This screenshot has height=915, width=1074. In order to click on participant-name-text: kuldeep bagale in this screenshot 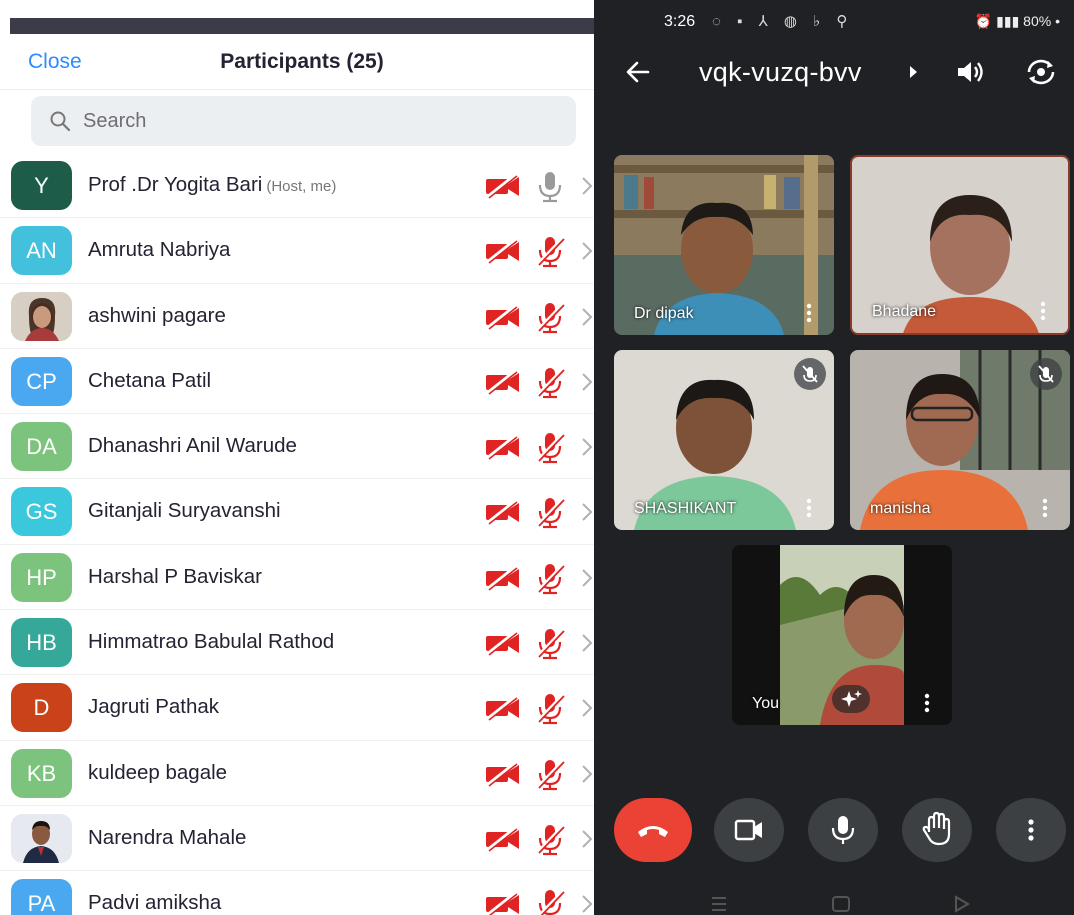, I will do `click(158, 772)`.